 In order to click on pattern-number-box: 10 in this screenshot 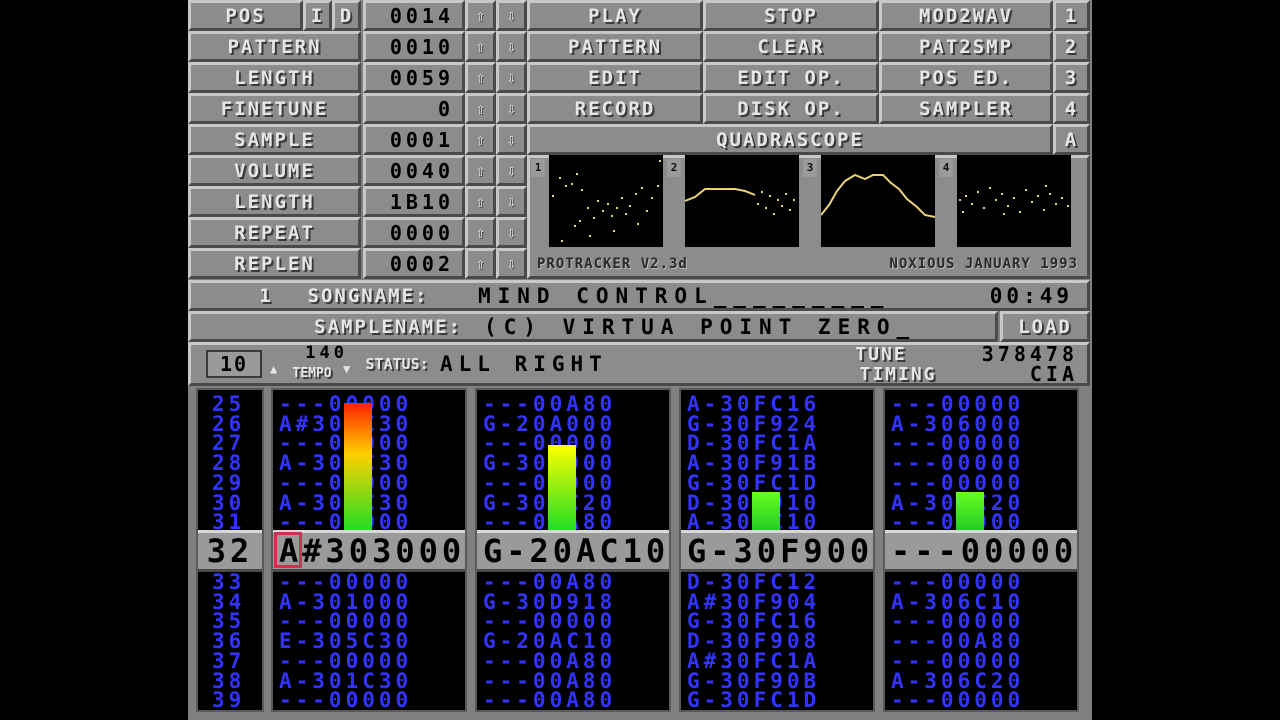, I will do `click(234, 364)`.